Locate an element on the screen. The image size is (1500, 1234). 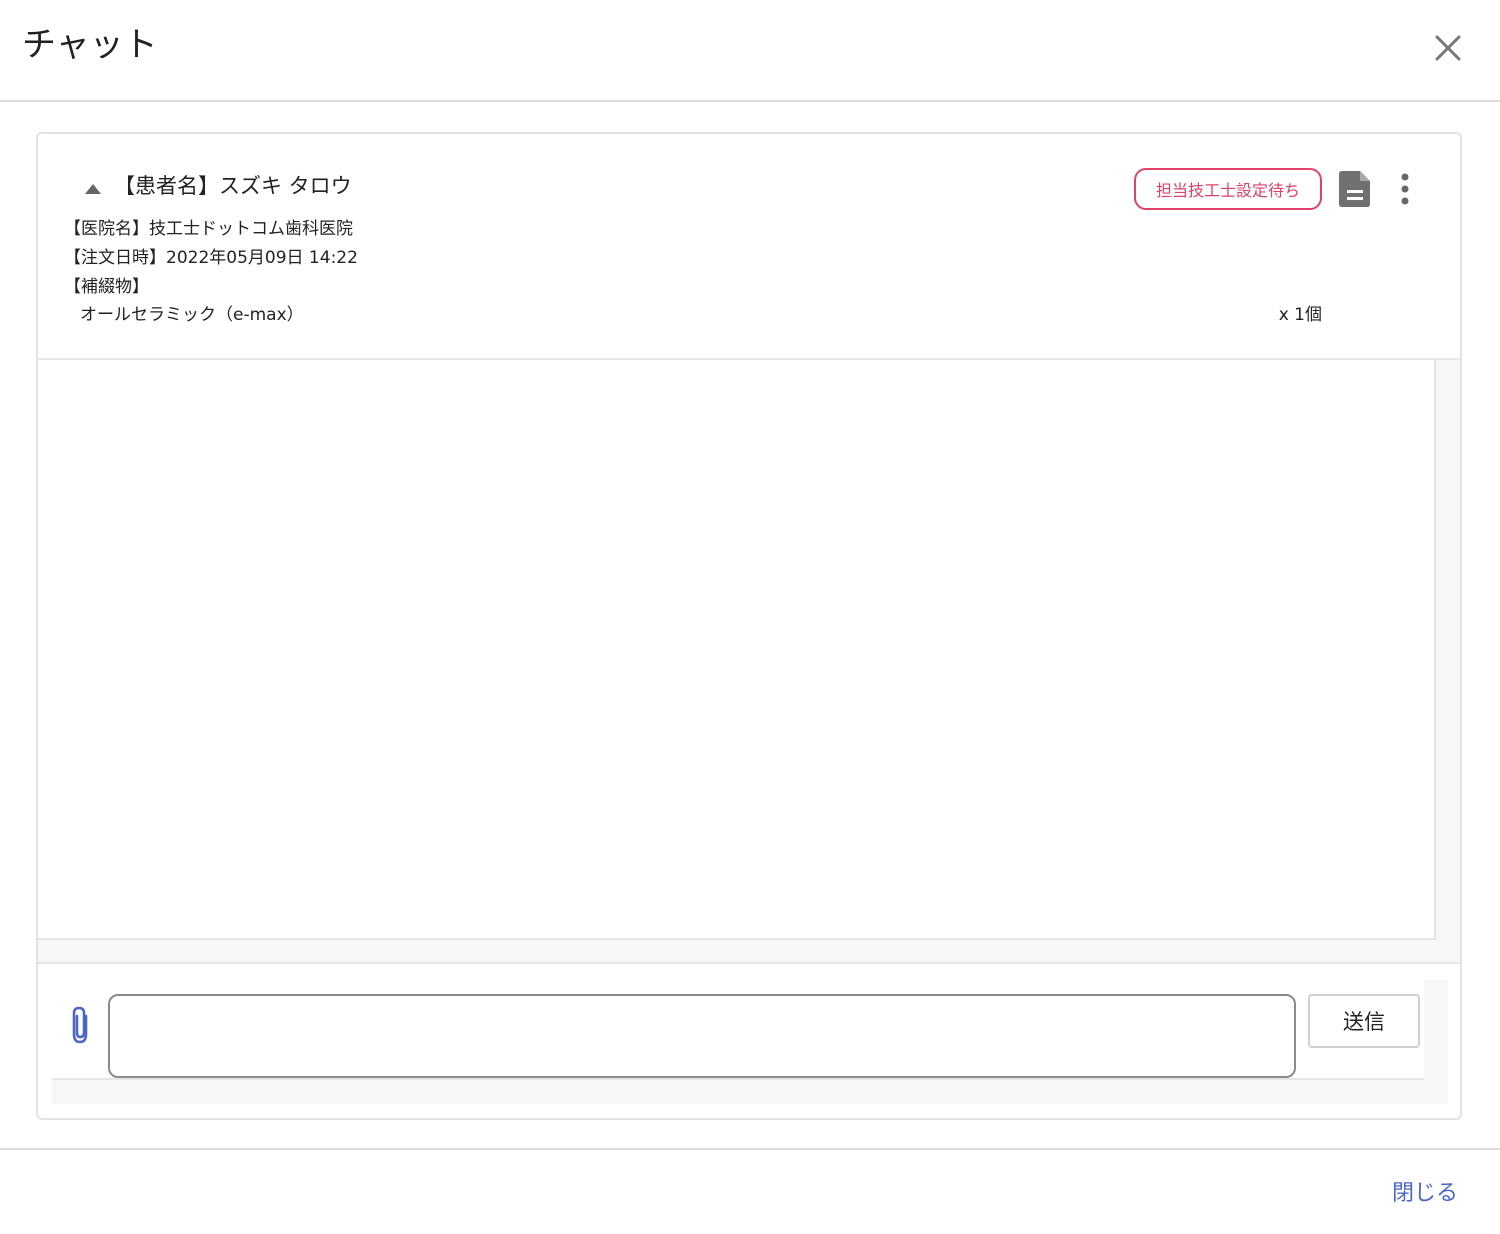
prosthesis-item-name: オールセラミック（e-max） is located at coordinates (192, 315).